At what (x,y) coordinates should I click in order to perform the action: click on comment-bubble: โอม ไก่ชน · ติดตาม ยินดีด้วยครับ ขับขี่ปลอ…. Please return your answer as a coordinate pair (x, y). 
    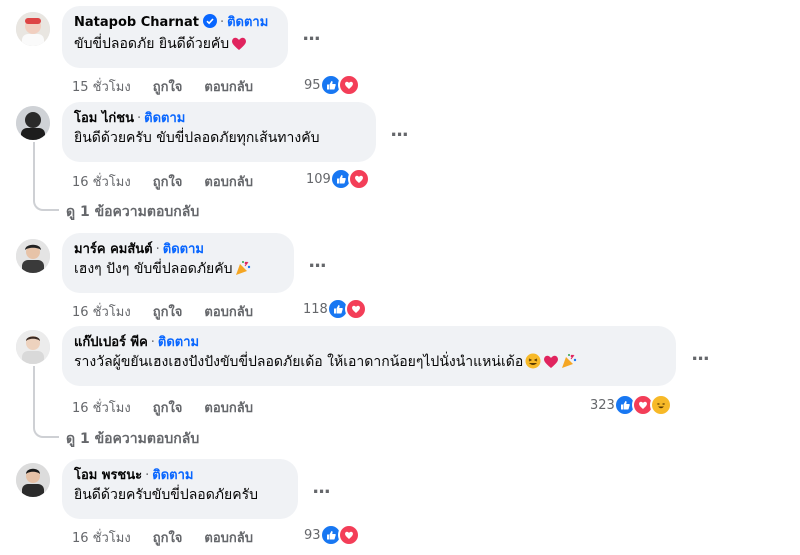
    Looking at the image, I should click on (219, 132).